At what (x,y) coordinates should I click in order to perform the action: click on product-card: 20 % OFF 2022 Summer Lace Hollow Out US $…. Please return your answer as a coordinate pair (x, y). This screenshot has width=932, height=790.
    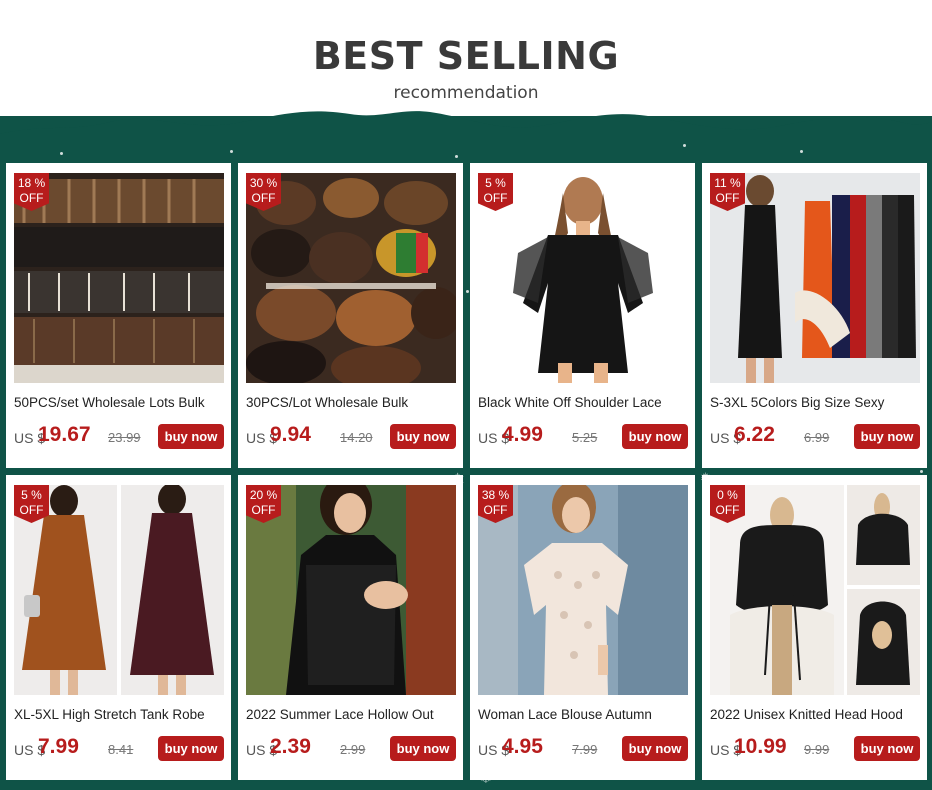
    Looking at the image, I should click on (350, 627).